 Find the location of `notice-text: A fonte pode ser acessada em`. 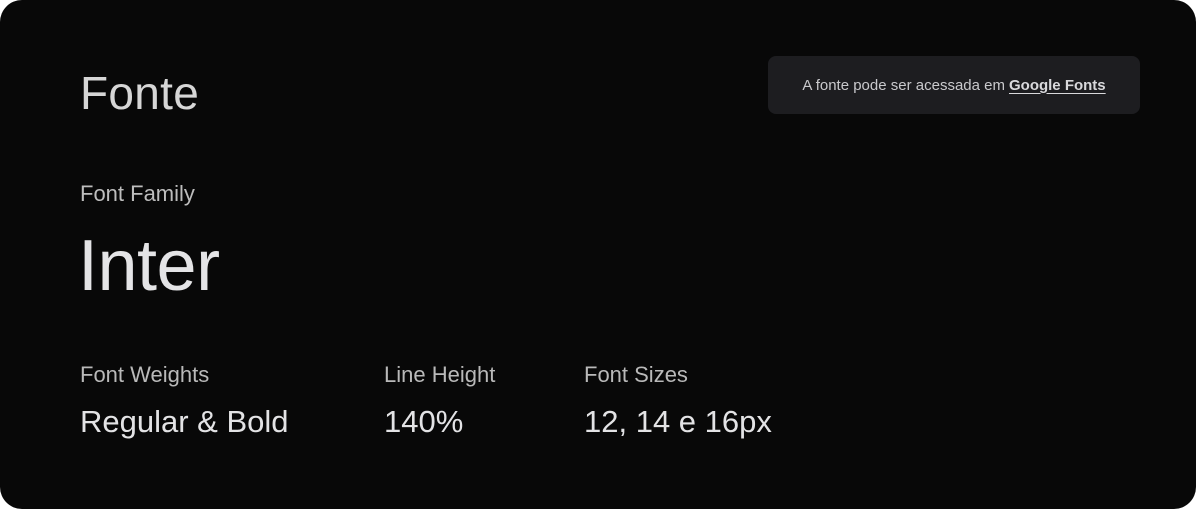

notice-text: A fonte pode ser acessada em is located at coordinates (903, 85).